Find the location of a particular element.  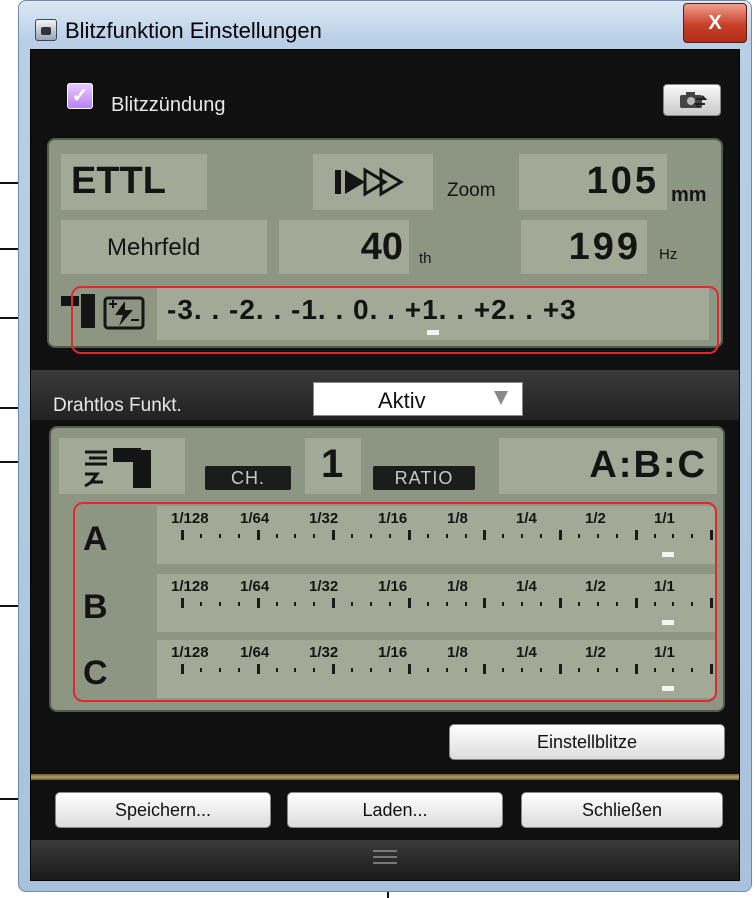

app-camera-icon is located at coordinates (46, 30).